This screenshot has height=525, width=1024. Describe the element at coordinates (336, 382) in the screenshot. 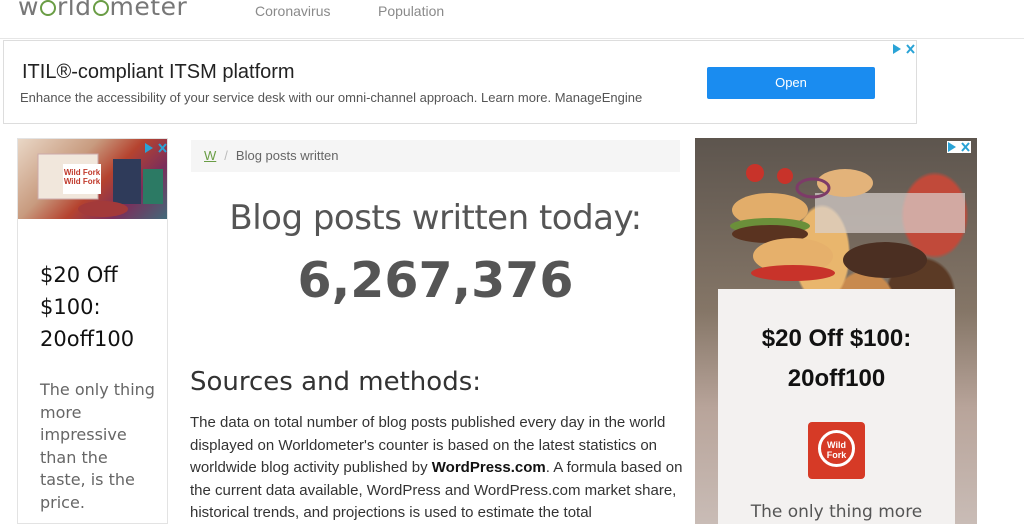

I see `sources-heading: Sources and methods:` at that location.